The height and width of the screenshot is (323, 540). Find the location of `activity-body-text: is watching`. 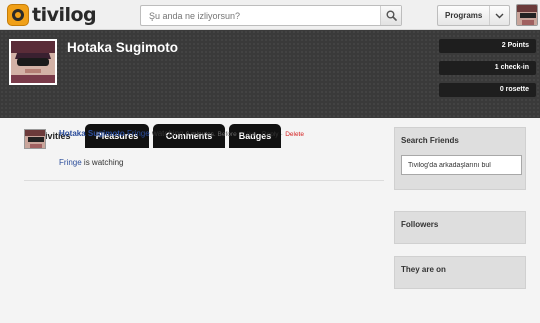

activity-body-text: is watching is located at coordinates (103, 162).